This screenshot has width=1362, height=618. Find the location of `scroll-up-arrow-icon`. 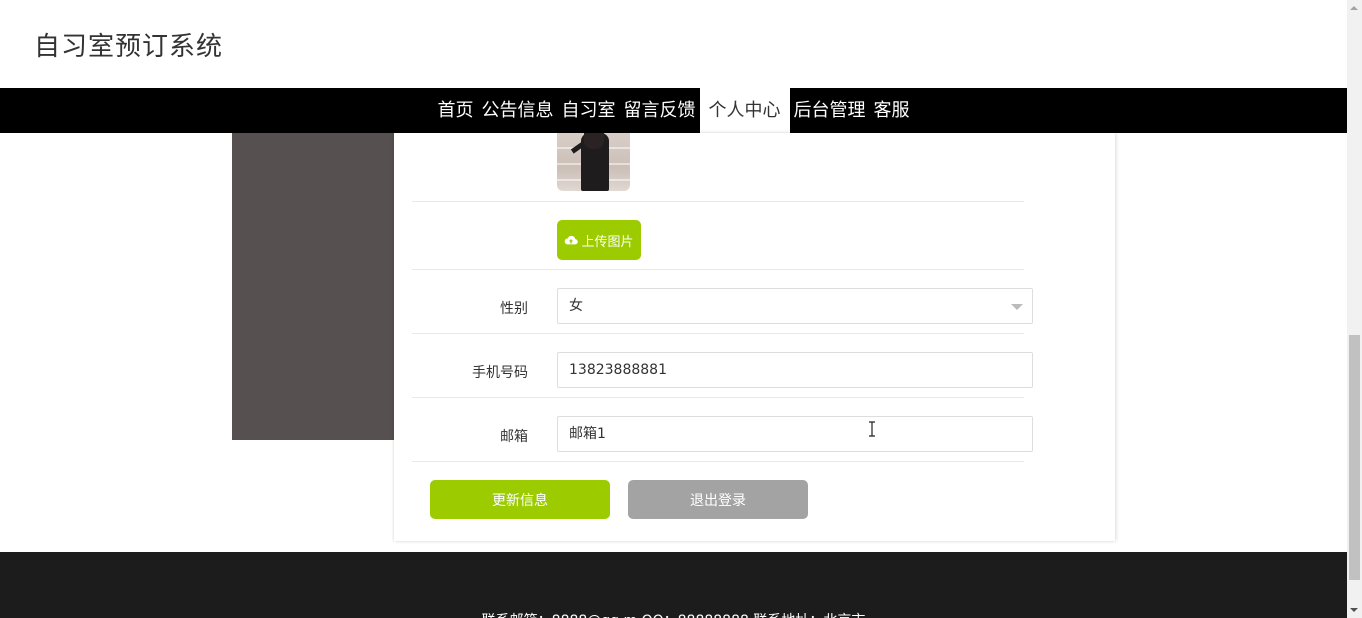

scroll-up-arrow-icon is located at coordinates (1354, 8).